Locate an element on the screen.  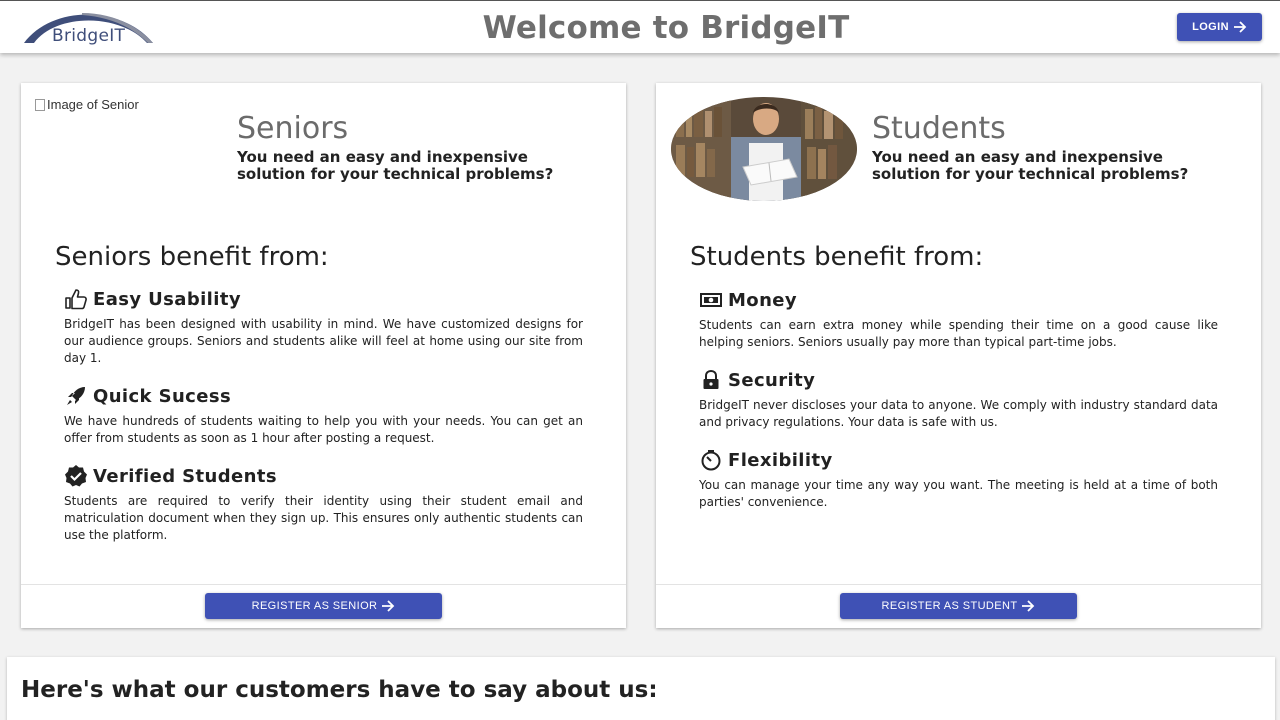
feature-title: Easy Usability is located at coordinates (167, 299).